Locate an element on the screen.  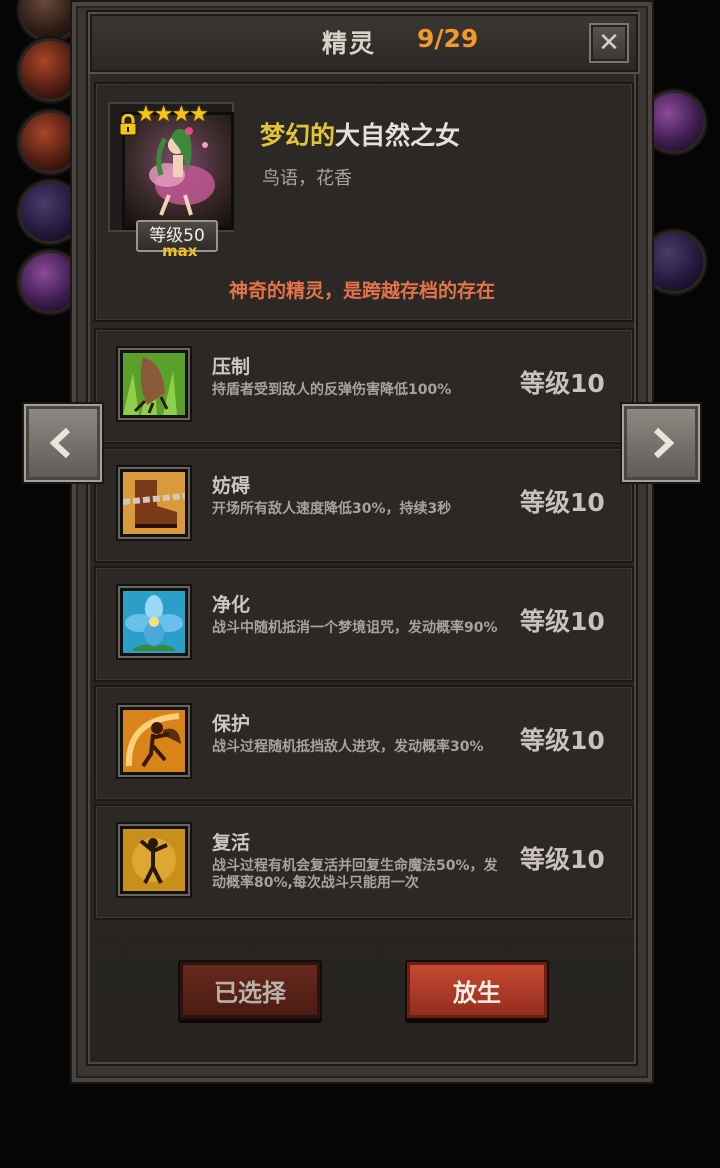
skill-description: 战斗过程有机会复活并回复生命魔法50%，发动概率80%,每次战斗只能用一次 is located at coordinates (355, 874).